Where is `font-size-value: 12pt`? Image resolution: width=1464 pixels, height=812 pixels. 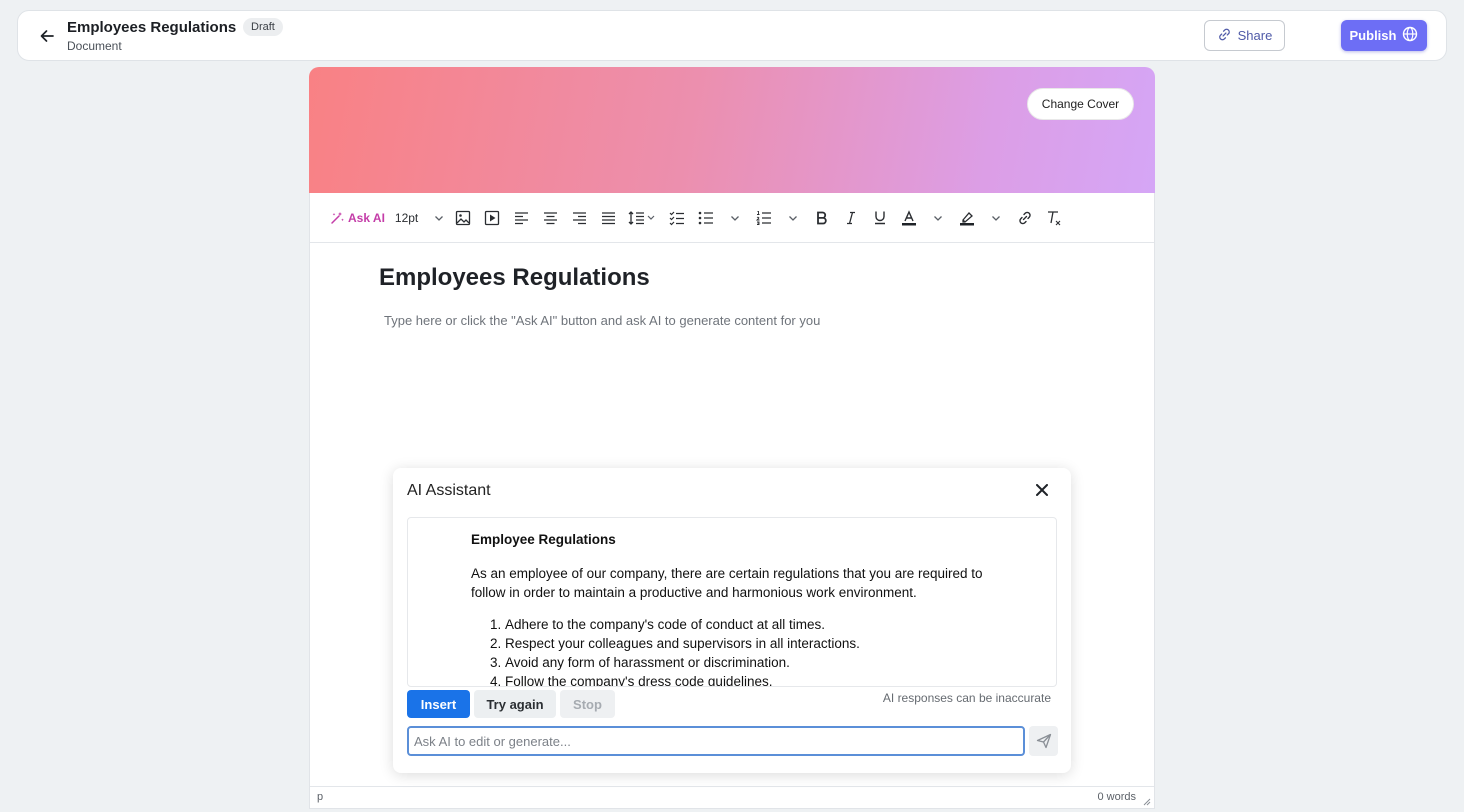
font-size-value: 12pt is located at coordinates (406, 217).